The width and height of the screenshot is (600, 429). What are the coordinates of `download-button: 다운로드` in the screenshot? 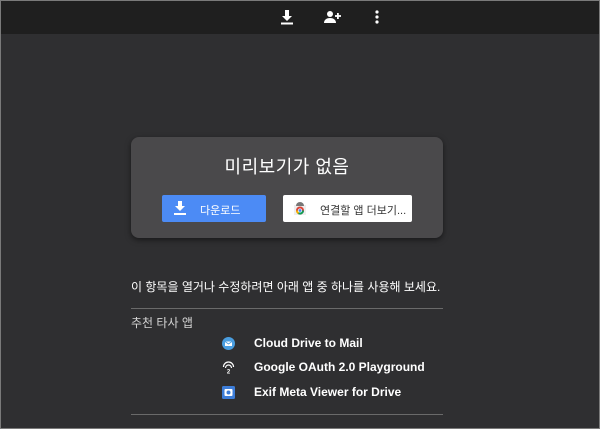 It's located at (214, 208).